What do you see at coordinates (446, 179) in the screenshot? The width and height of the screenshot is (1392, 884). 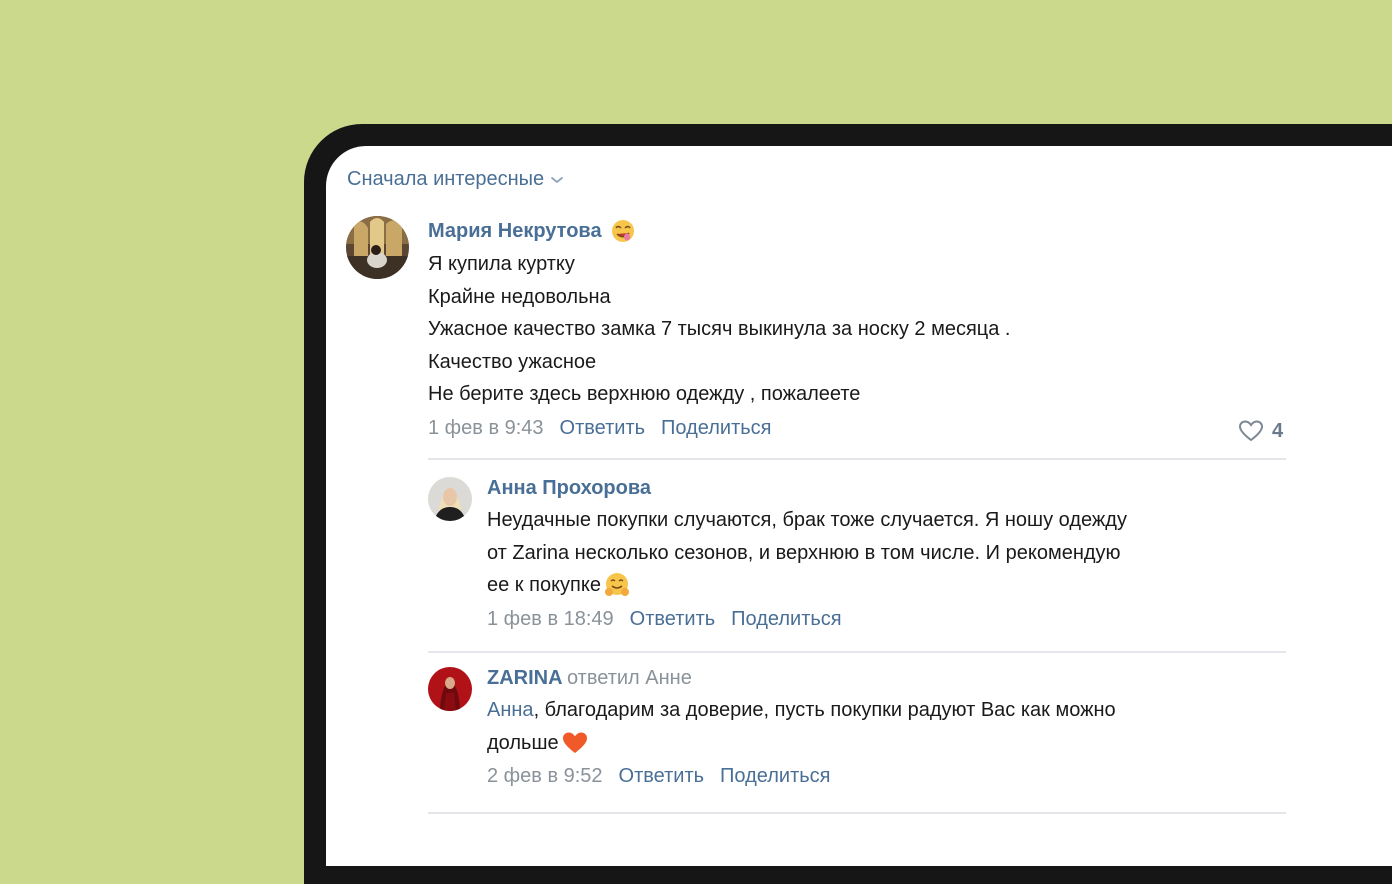 I see `sort-label: Сначала интересные` at bounding box center [446, 179].